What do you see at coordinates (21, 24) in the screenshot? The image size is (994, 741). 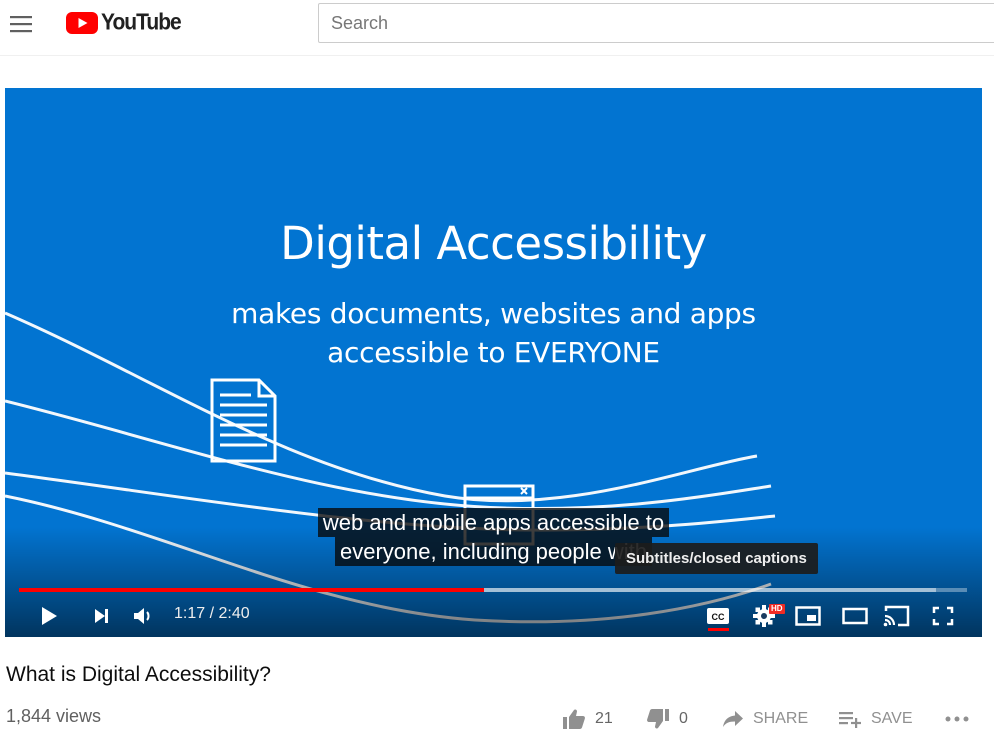 I see `menu-icon` at bounding box center [21, 24].